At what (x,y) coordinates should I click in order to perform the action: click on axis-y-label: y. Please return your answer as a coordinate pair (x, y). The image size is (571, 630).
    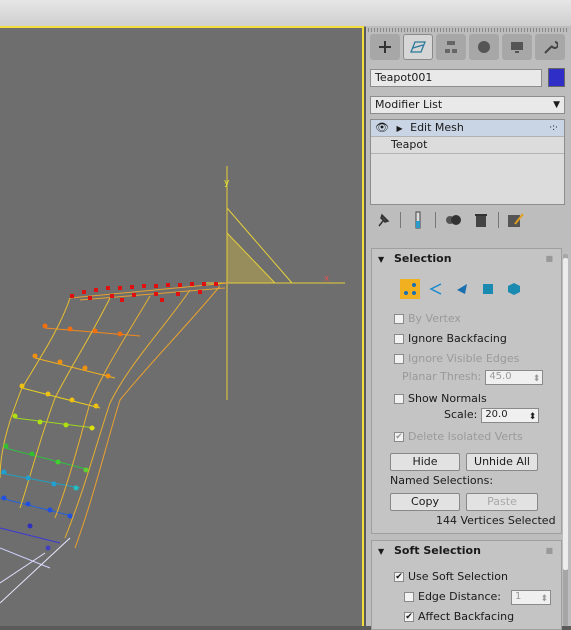
    Looking at the image, I should click on (227, 183).